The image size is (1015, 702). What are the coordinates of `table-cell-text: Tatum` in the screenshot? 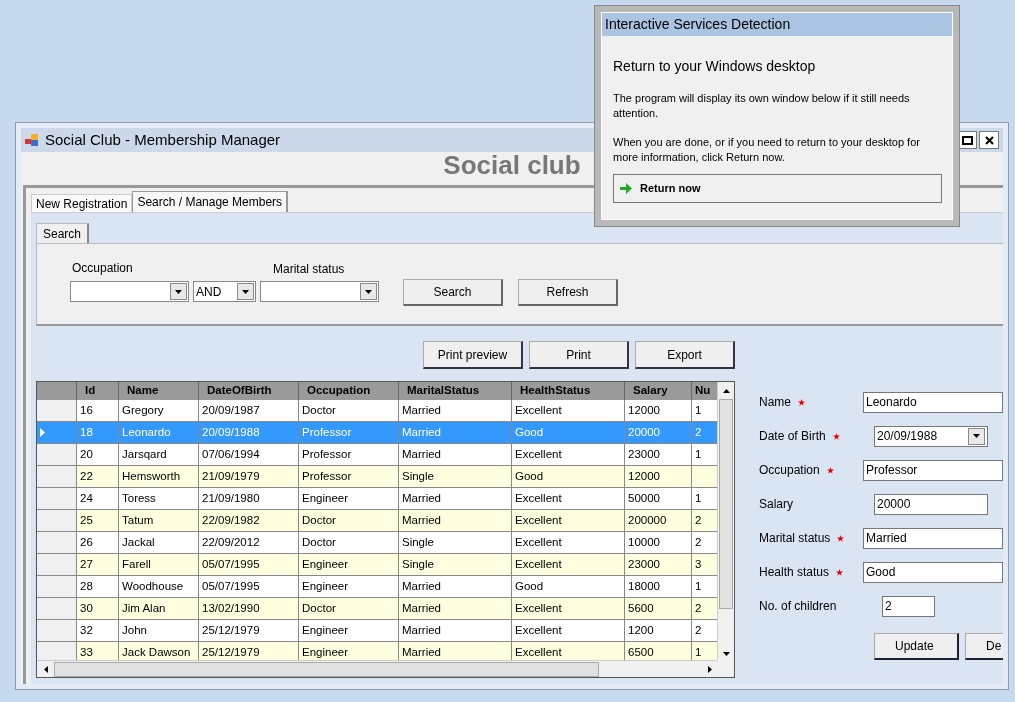 It's located at (138, 520).